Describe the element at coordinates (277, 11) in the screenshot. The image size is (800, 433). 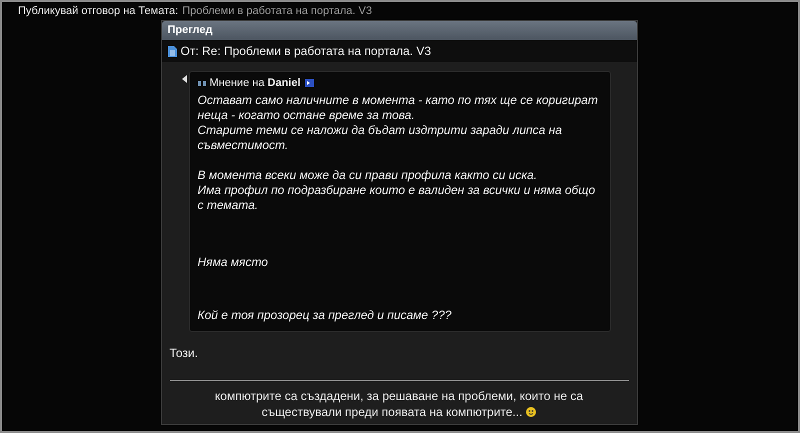
I see `topic-title: Проблеми в работата на портала. V3` at that location.